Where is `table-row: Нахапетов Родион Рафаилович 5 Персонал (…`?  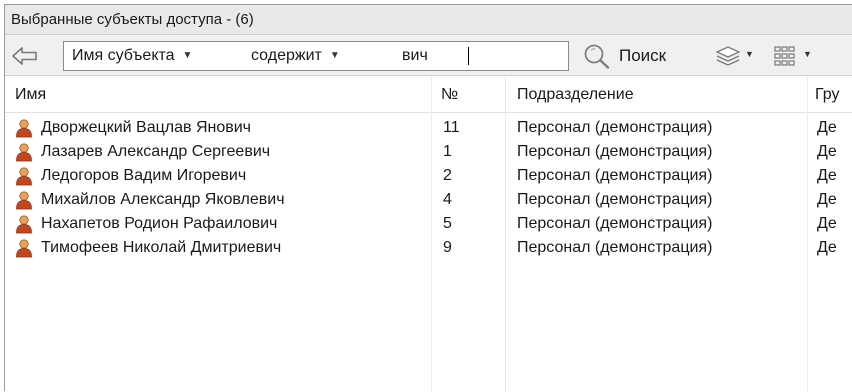
table-row: Нахапетов Родион Рафаилович 5 Персонал (… is located at coordinates (428, 224).